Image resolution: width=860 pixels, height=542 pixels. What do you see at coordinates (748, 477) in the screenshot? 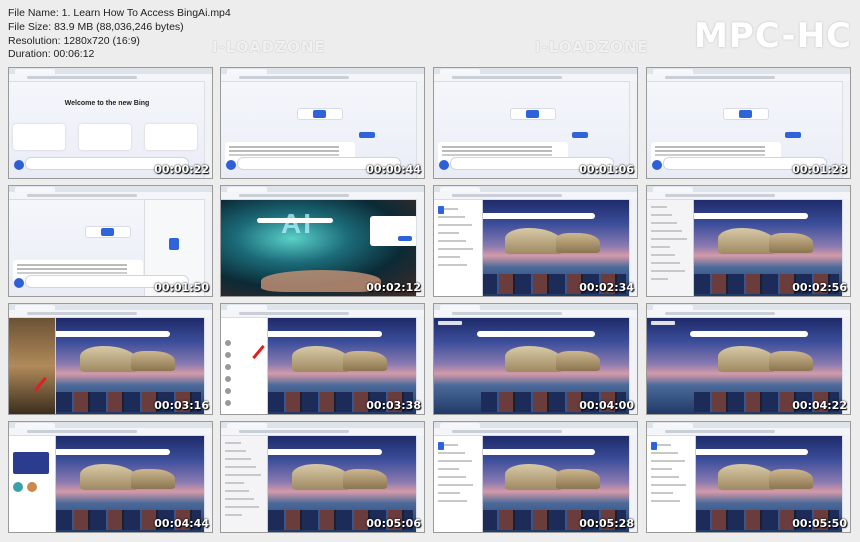
I see `video-thumbnail: 00:05:50` at bounding box center [748, 477].